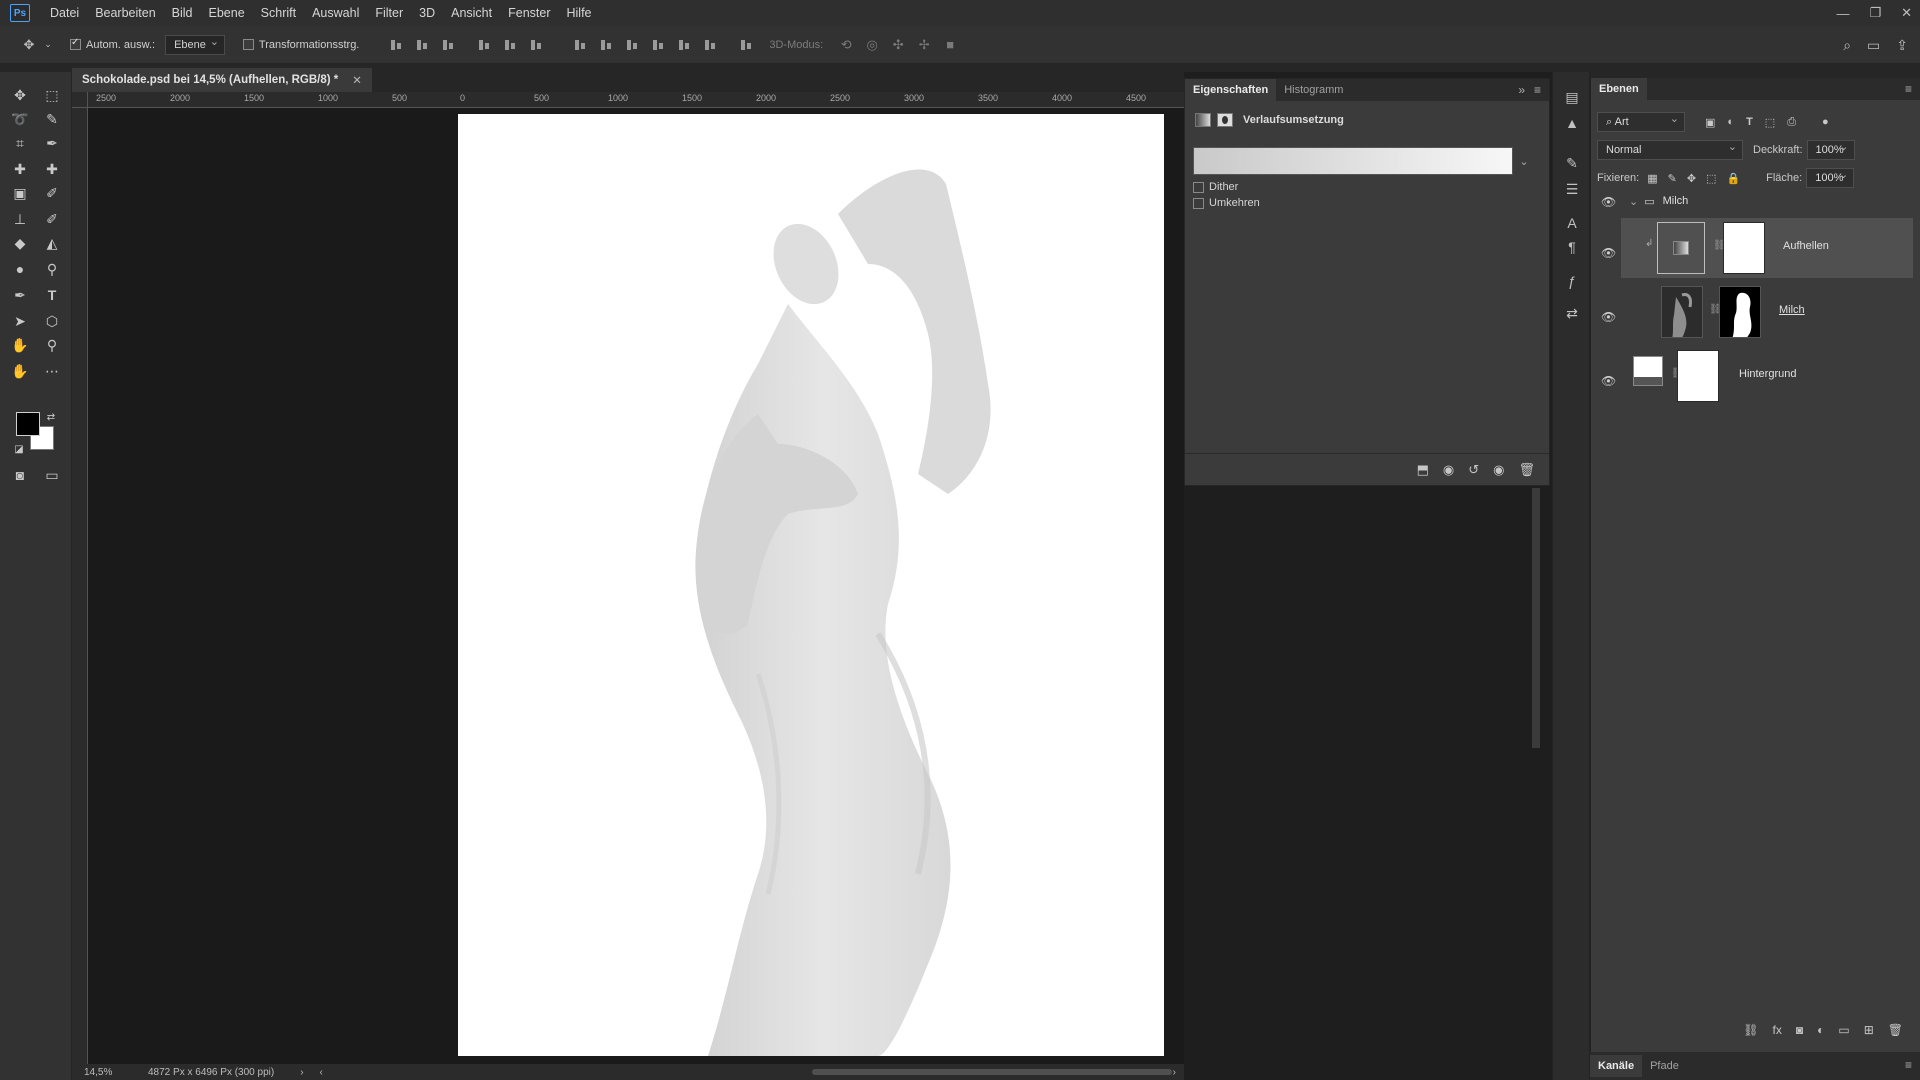  Describe the element at coordinates (1572, 123) in the screenshot. I see `histogram-panel-icon: ▲` at that location.